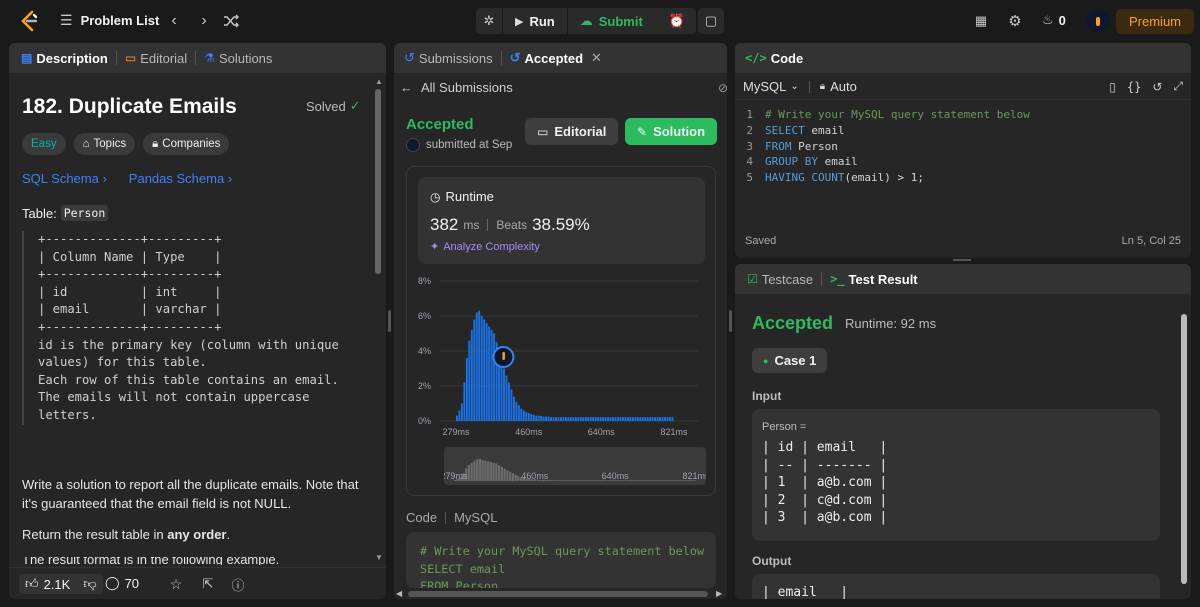 The width and height of the screenshot is (1200, 607). Describe the element at coordinates (208, 584) in the screenshot. I see `share-icon: ⇱` at that location.